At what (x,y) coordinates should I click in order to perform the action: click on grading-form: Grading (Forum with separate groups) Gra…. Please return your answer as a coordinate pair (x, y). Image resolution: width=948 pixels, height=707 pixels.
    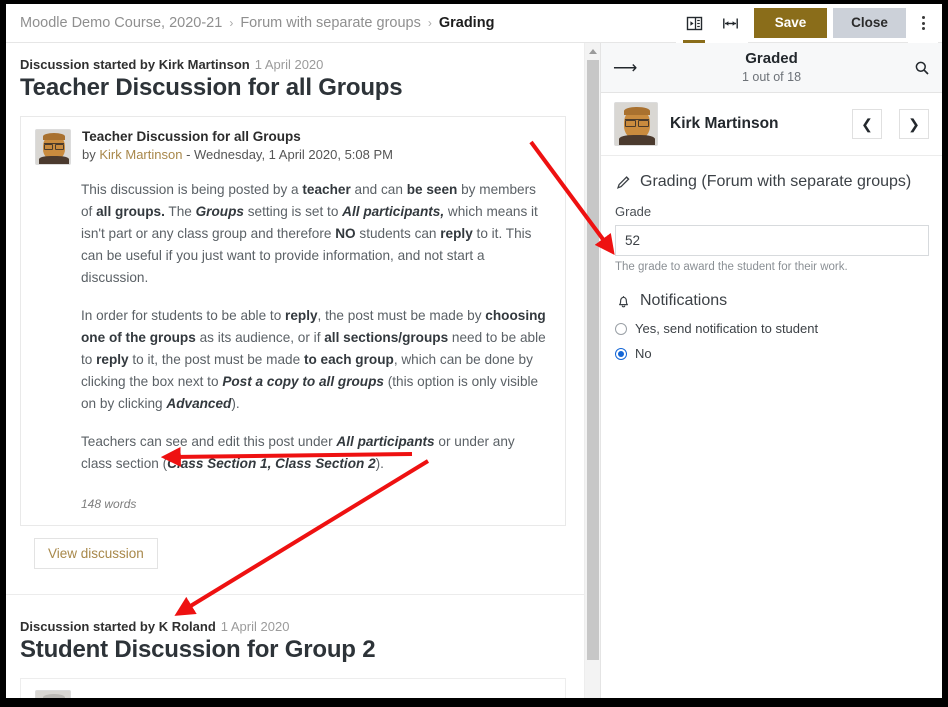
    Looking at the image, I should click on (771, 258).